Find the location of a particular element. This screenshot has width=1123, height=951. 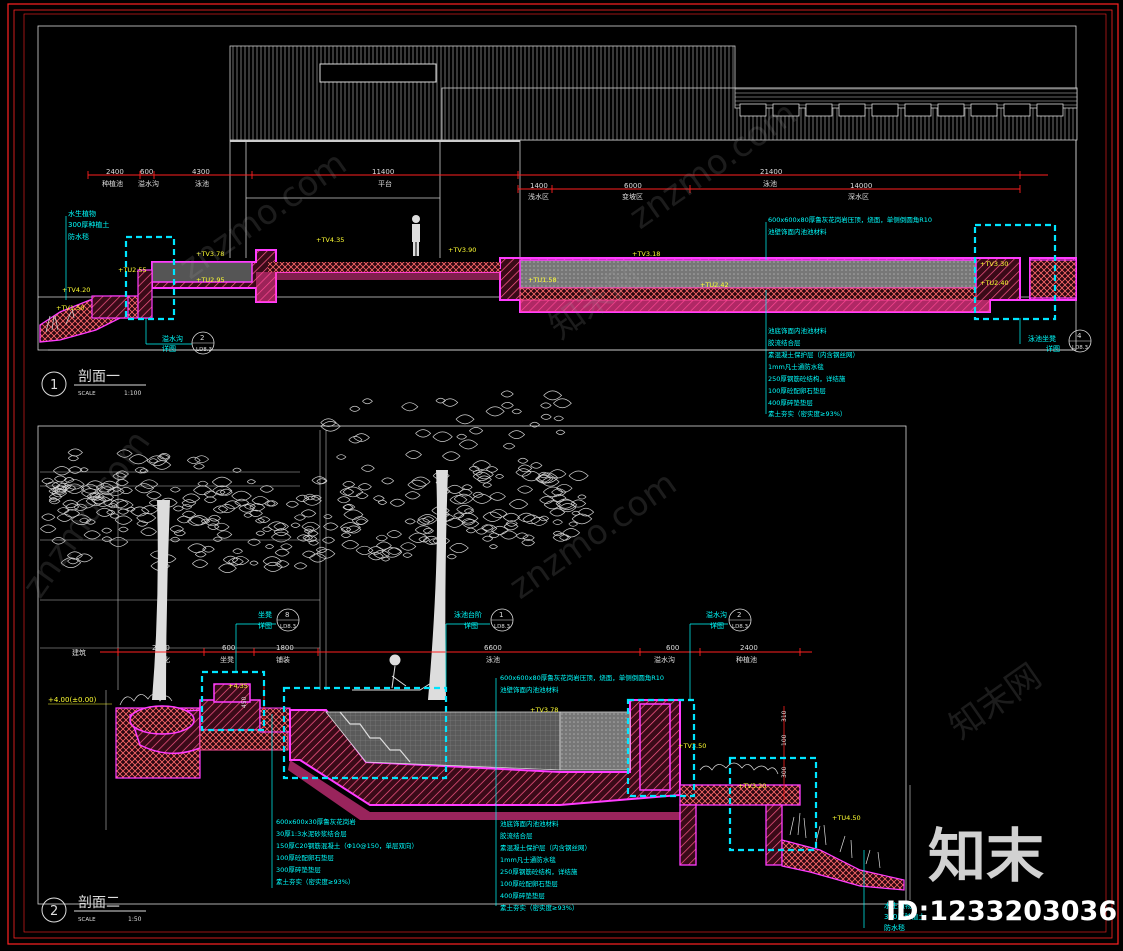

elev-s1-8: +TU1.58 is located at coordinates (542, 280).